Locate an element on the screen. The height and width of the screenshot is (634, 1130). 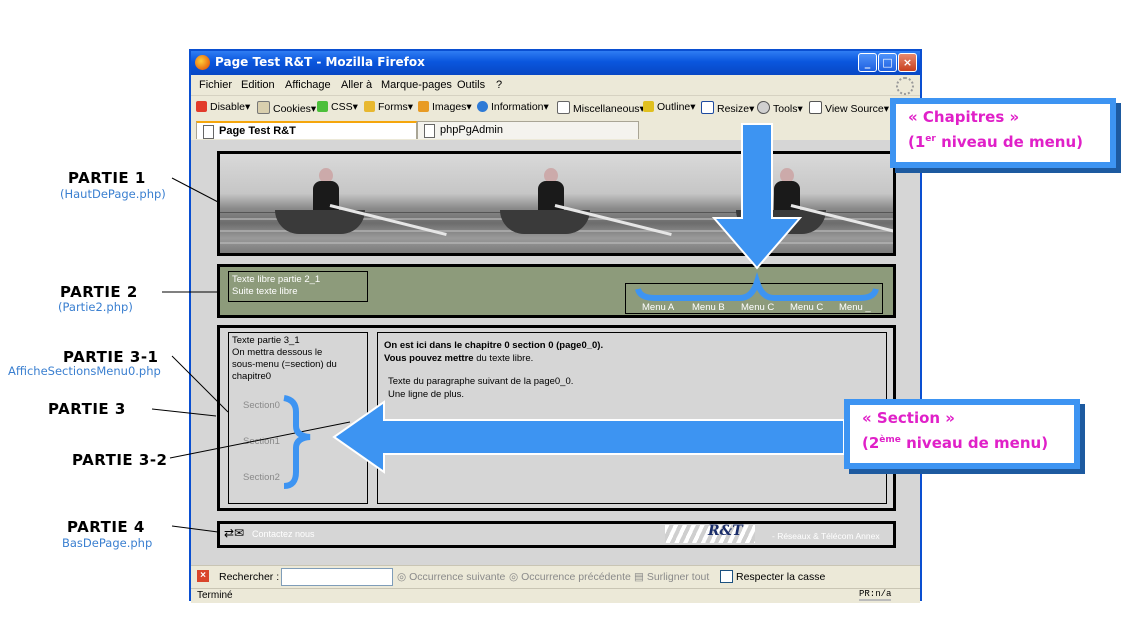
label-partie2-file: (Partie2.php) is located at coordinates (95, 307).